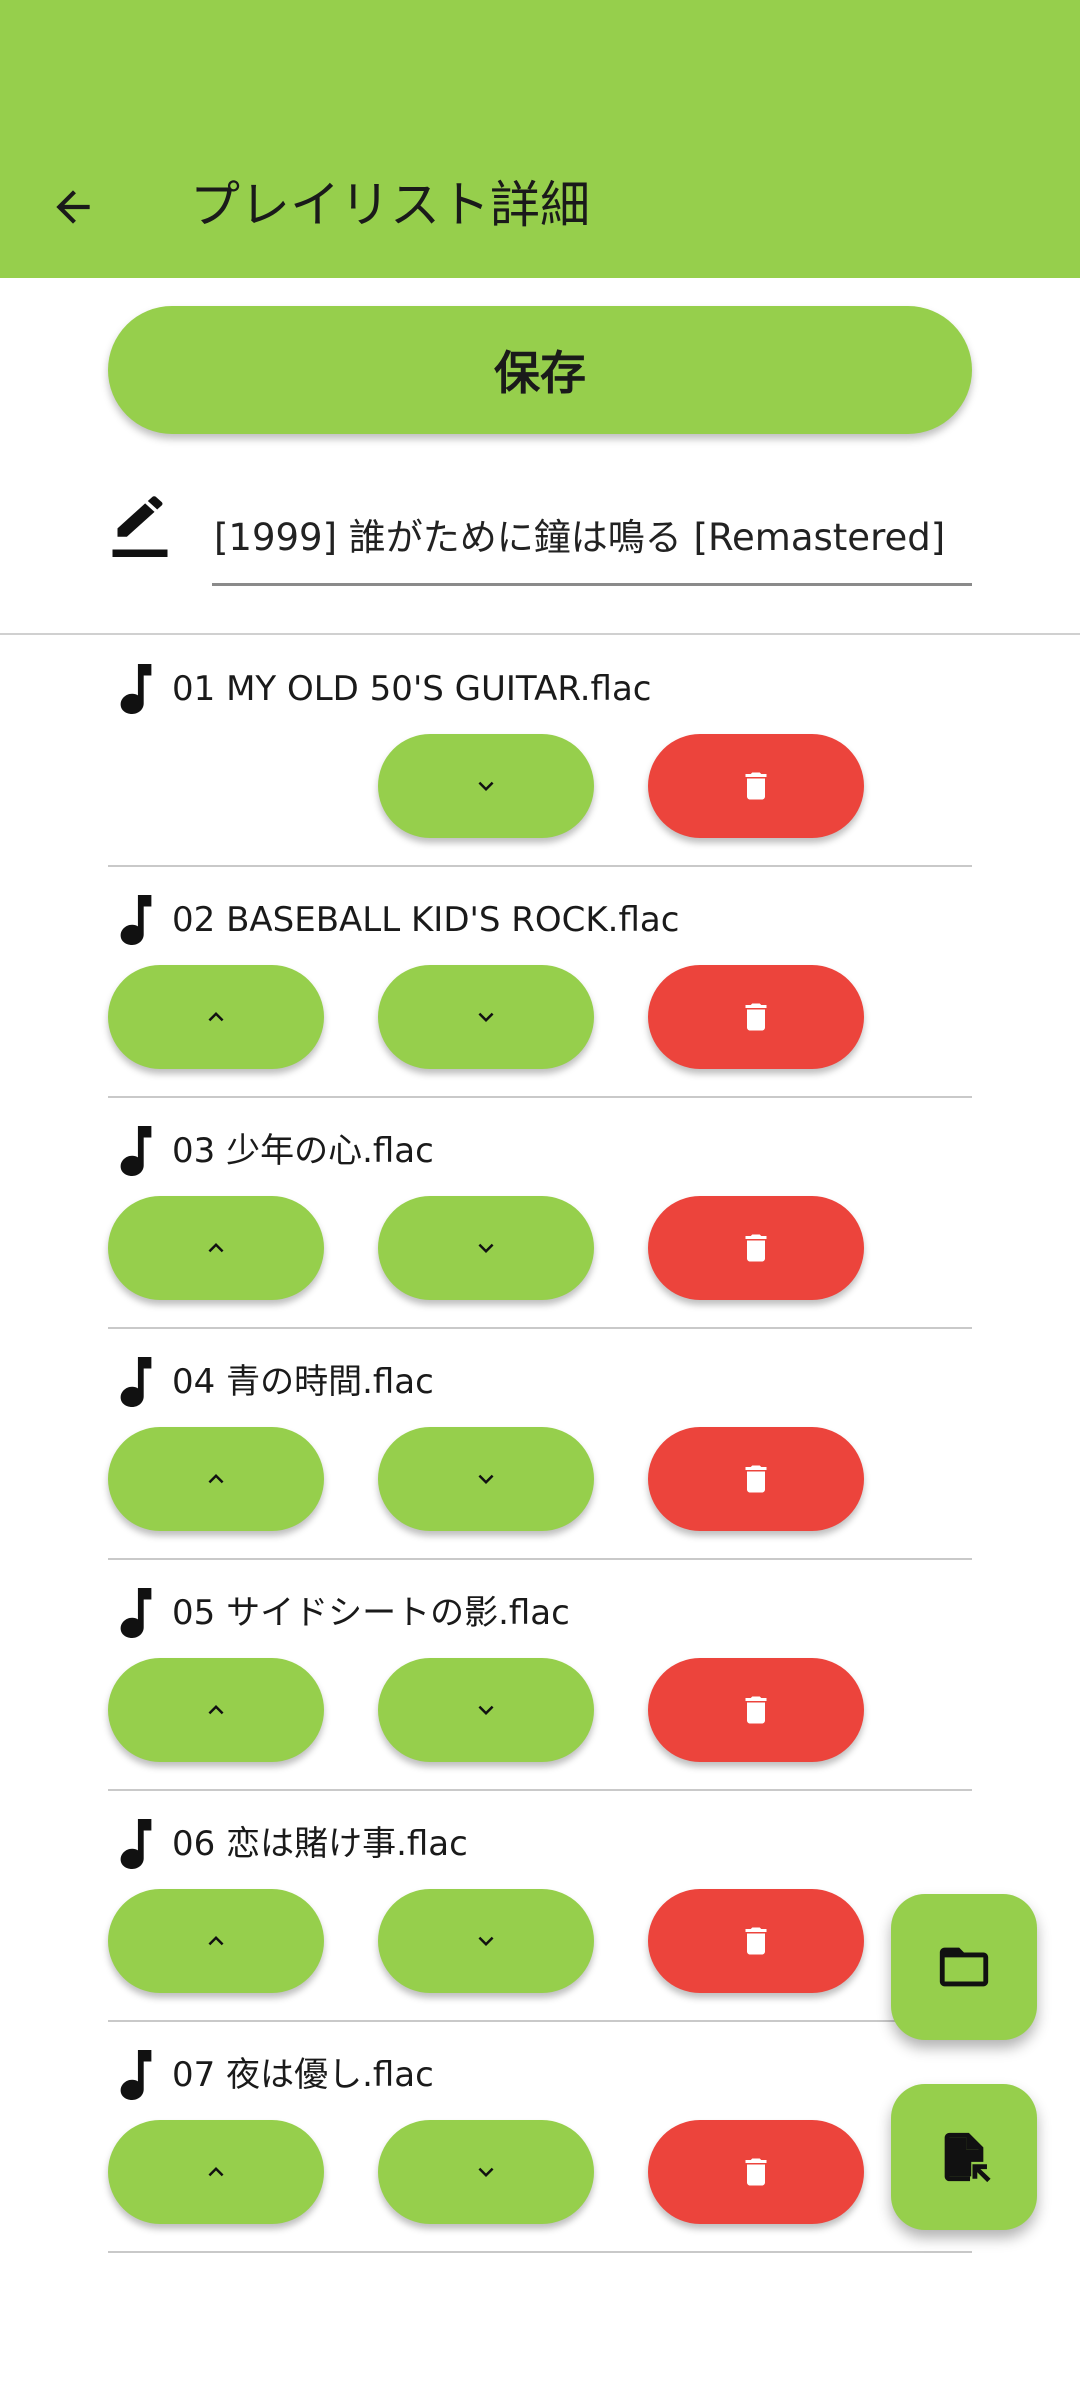  Describe the element at coordinates (390, 205) in the screenshot. I see `page-title: プレイリスト詳細` at that location.